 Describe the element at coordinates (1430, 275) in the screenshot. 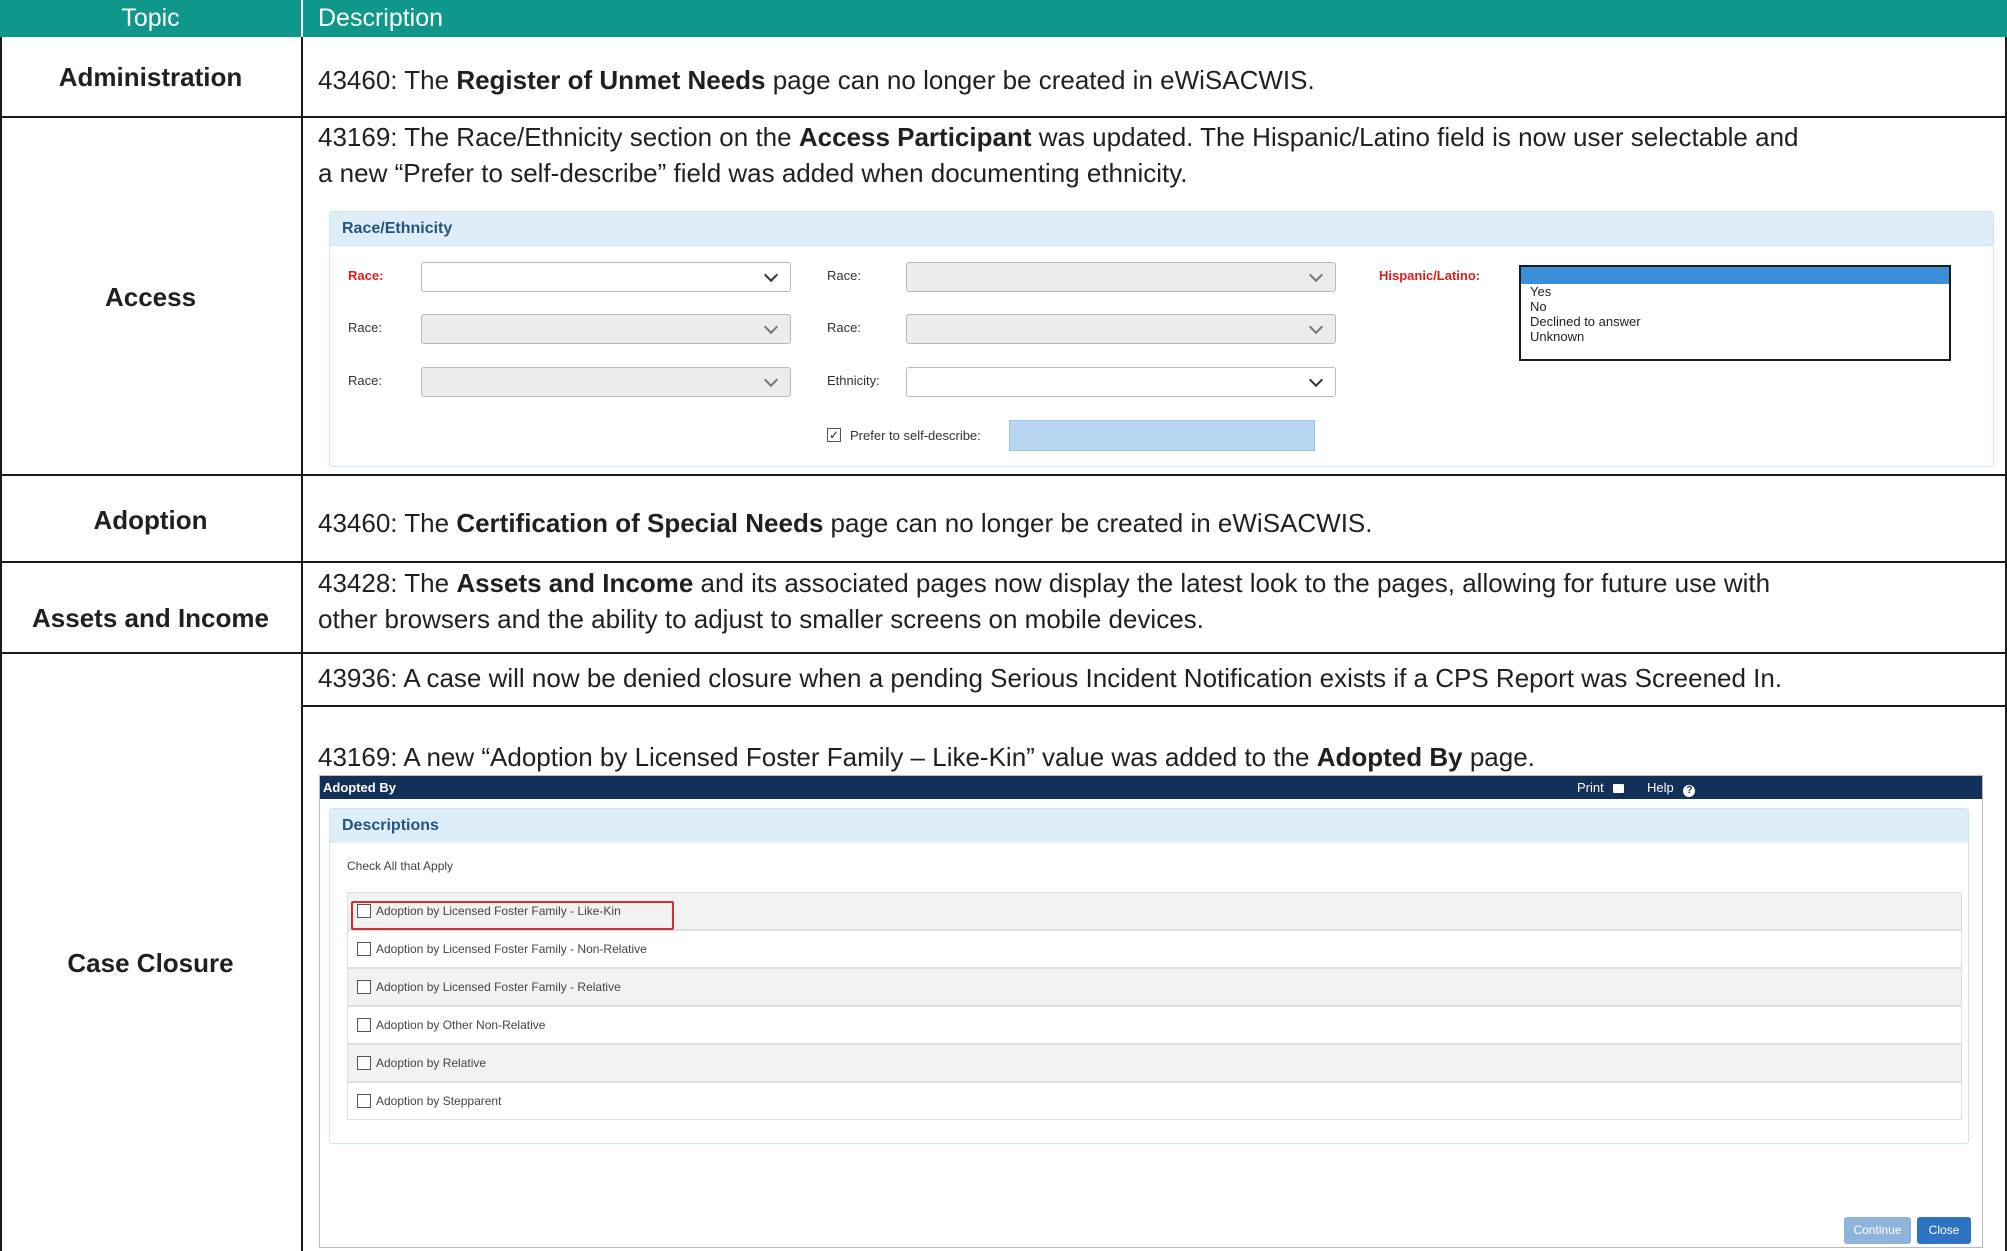

I see `hispanic-latino-label: Hispanic/Latino:` at that location.